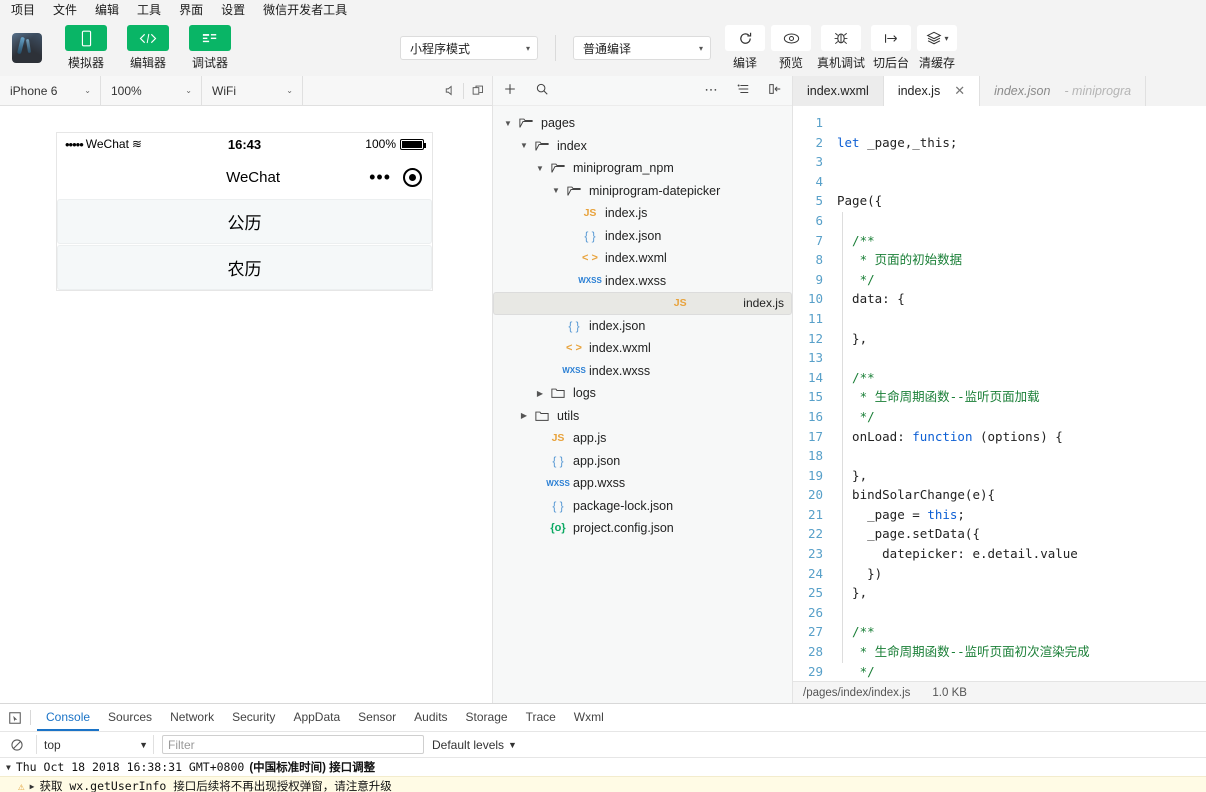 The height and width of the screenshot is (792, 1206). I want to click on menu-item-3: 工具, so click(149, 10).